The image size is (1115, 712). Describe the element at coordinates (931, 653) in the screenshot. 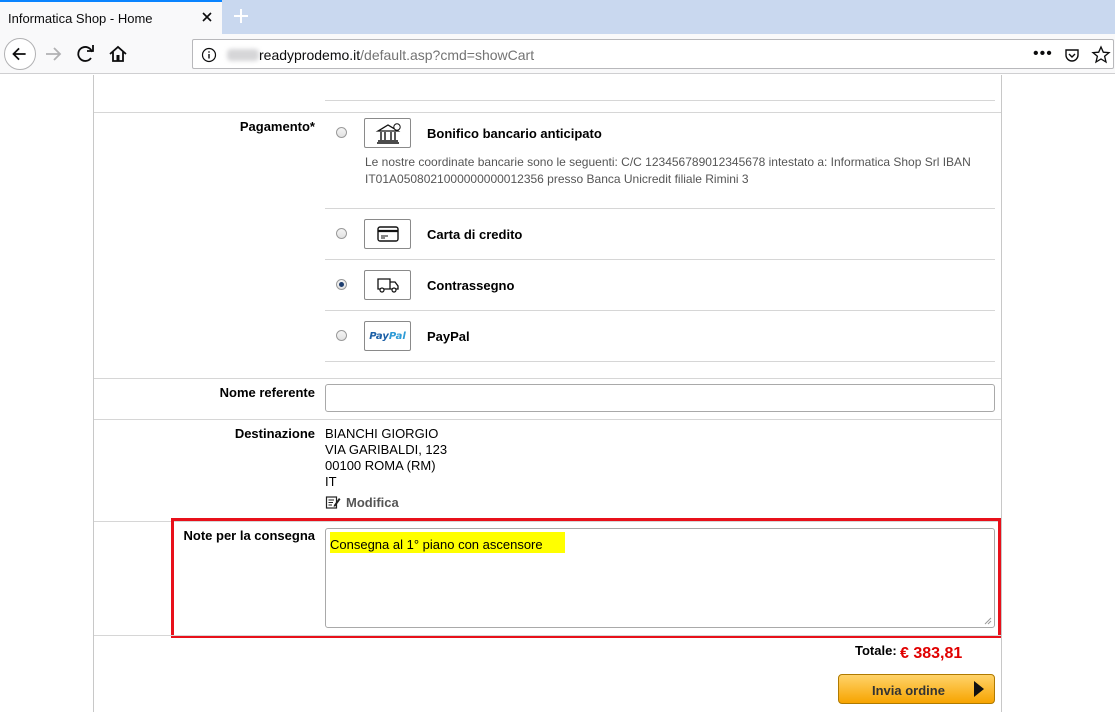

I see `total-value: € 383,81` at that location.